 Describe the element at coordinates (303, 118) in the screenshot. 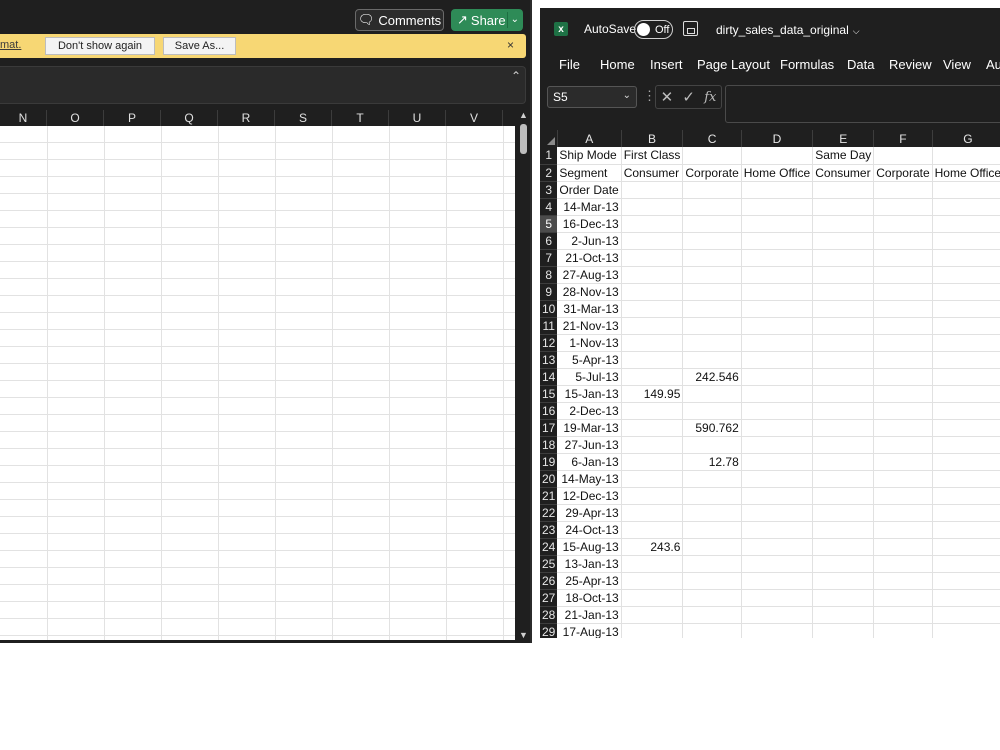

I see `column-header-S: S` at that location.